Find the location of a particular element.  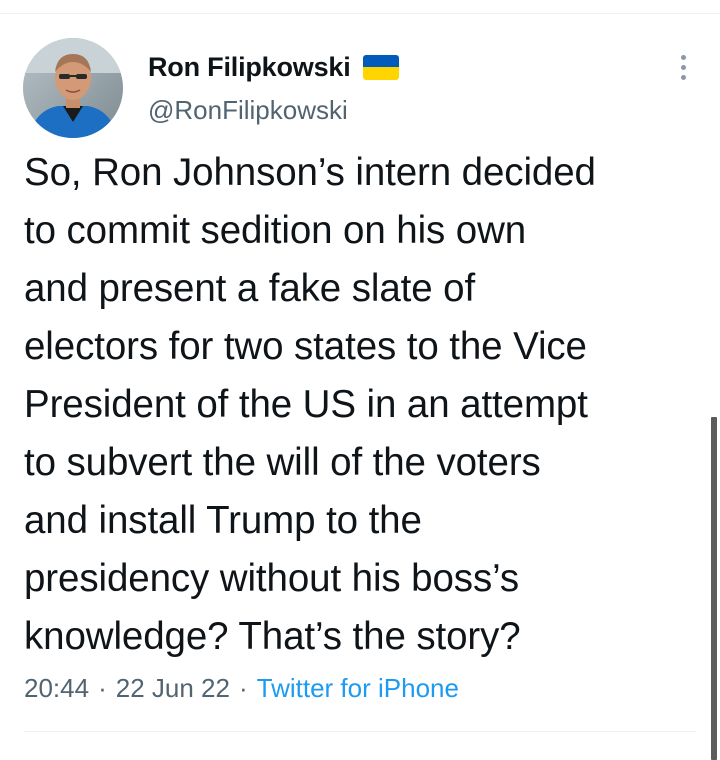

bottom-divider is located at coordinates (360, 731).